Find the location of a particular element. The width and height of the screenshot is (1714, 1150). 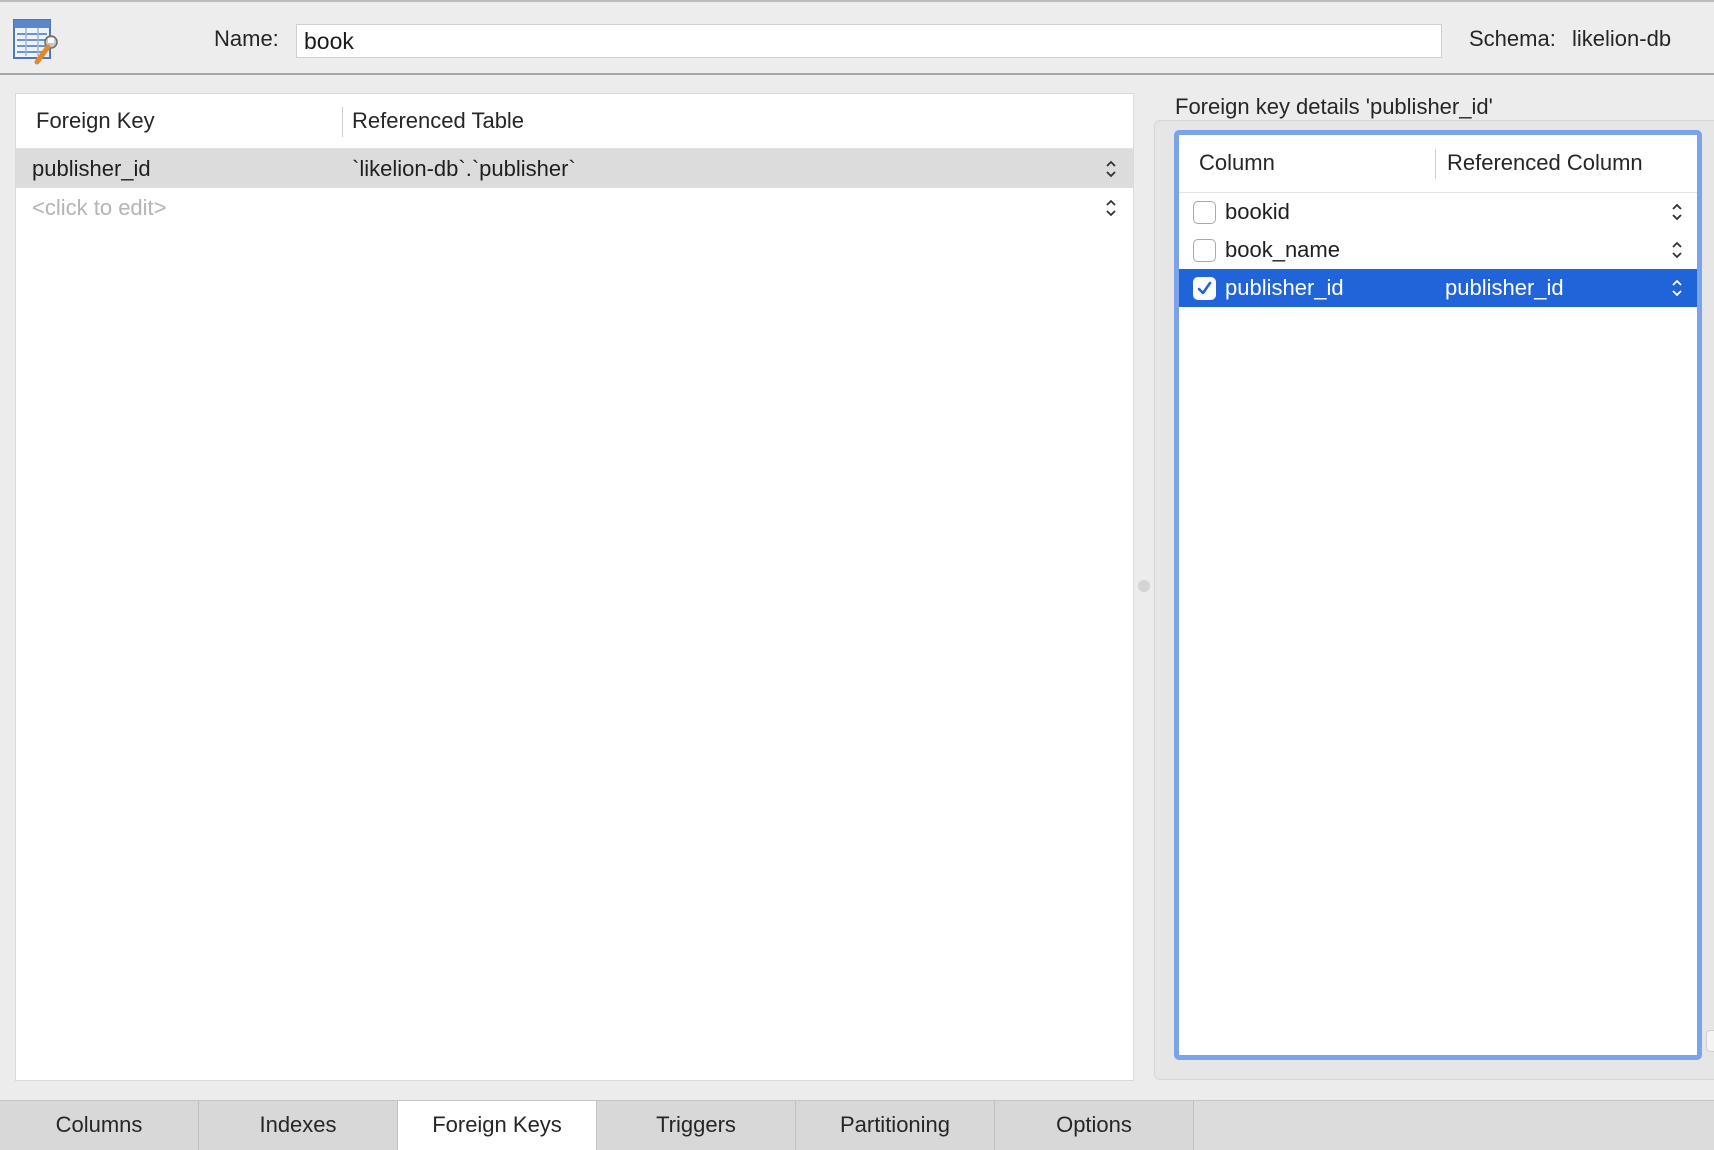

foreign-key-row: publisher_id `likelion-db`.`publisher` is located at coordinates (574, 168).